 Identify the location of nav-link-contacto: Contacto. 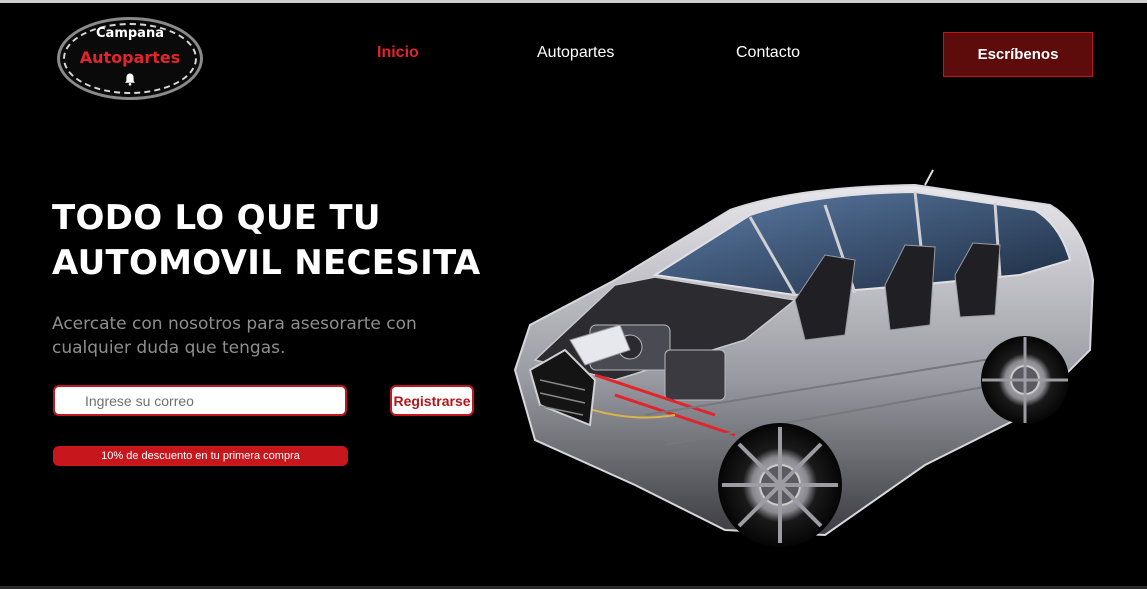
(768, 53).